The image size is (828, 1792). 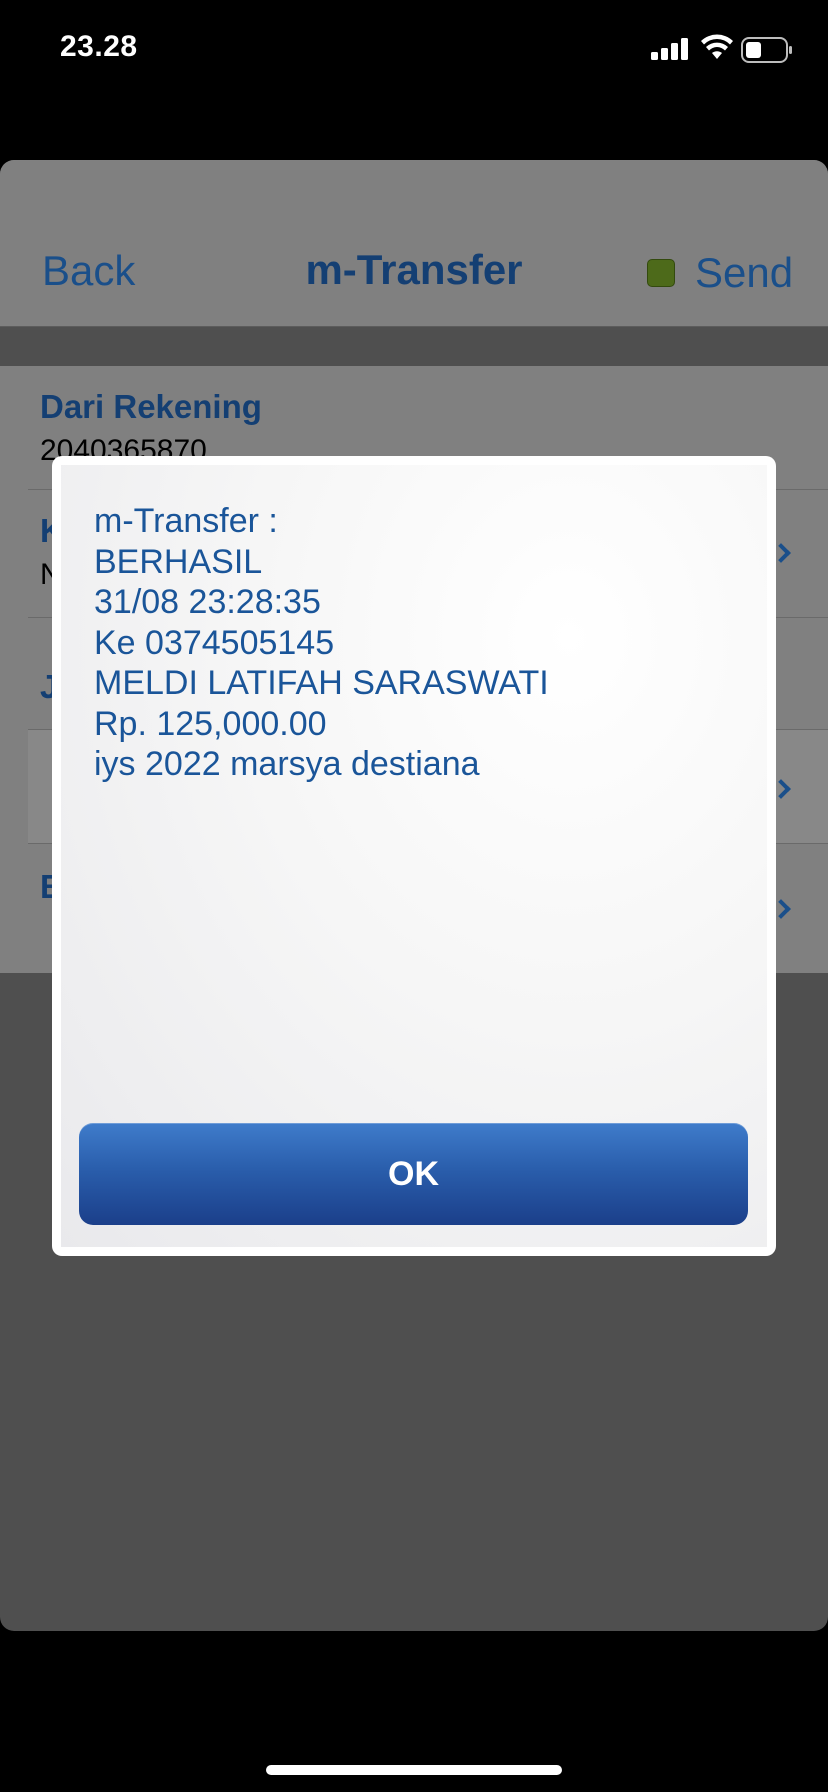 I want to click on dialog-line-status: BERHASIL, so click(x=178, y=561).